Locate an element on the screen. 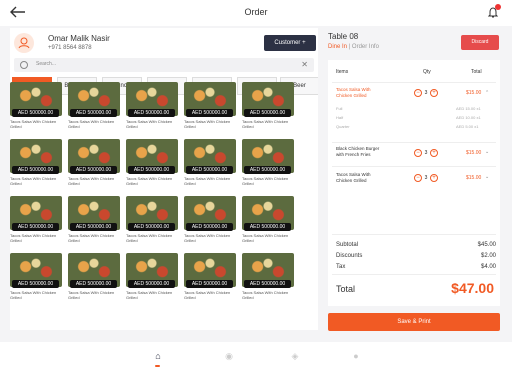  top-bar: Order is located at coordinates (256, 13).